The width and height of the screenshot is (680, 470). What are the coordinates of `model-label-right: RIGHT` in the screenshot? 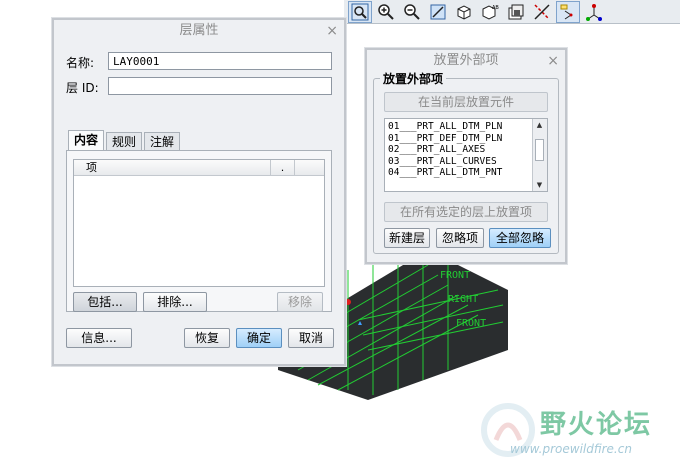 It's located at (463, 299).